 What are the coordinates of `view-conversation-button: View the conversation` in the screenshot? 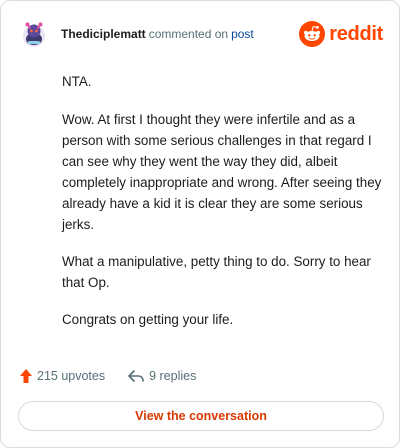 It's located at (201, 416).